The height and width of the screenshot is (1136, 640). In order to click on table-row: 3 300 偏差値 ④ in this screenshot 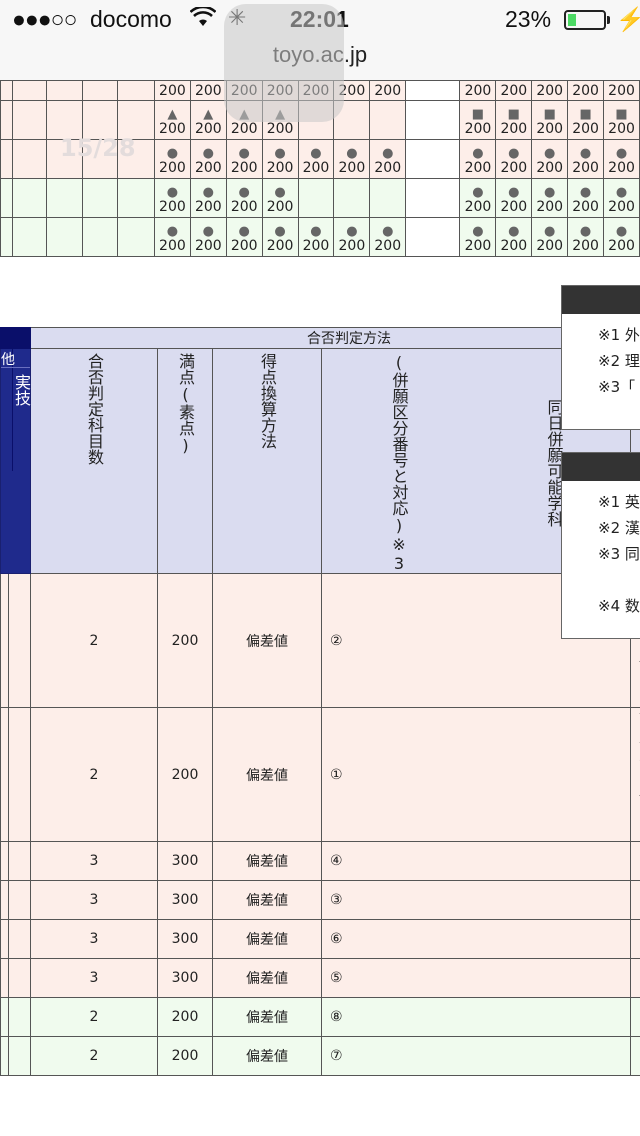, I will do `click(320, 861)`.